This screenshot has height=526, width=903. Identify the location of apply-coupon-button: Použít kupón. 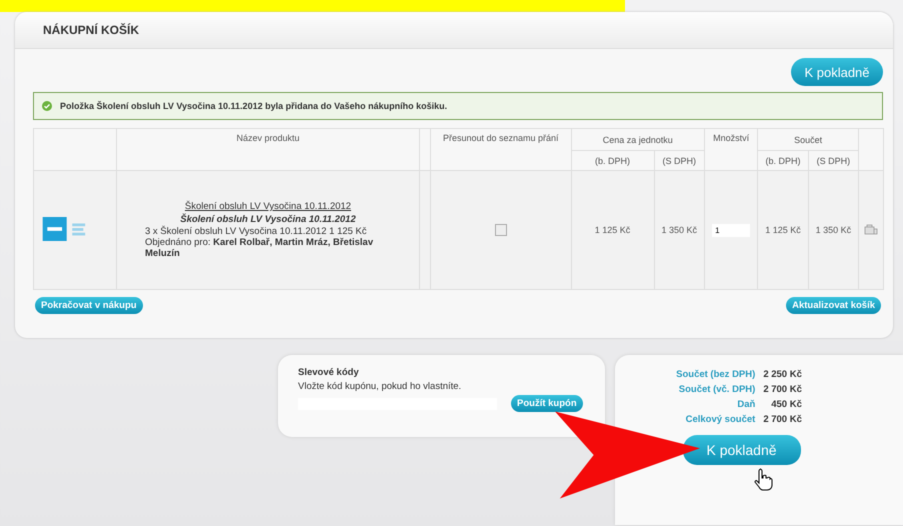
(547, 403).